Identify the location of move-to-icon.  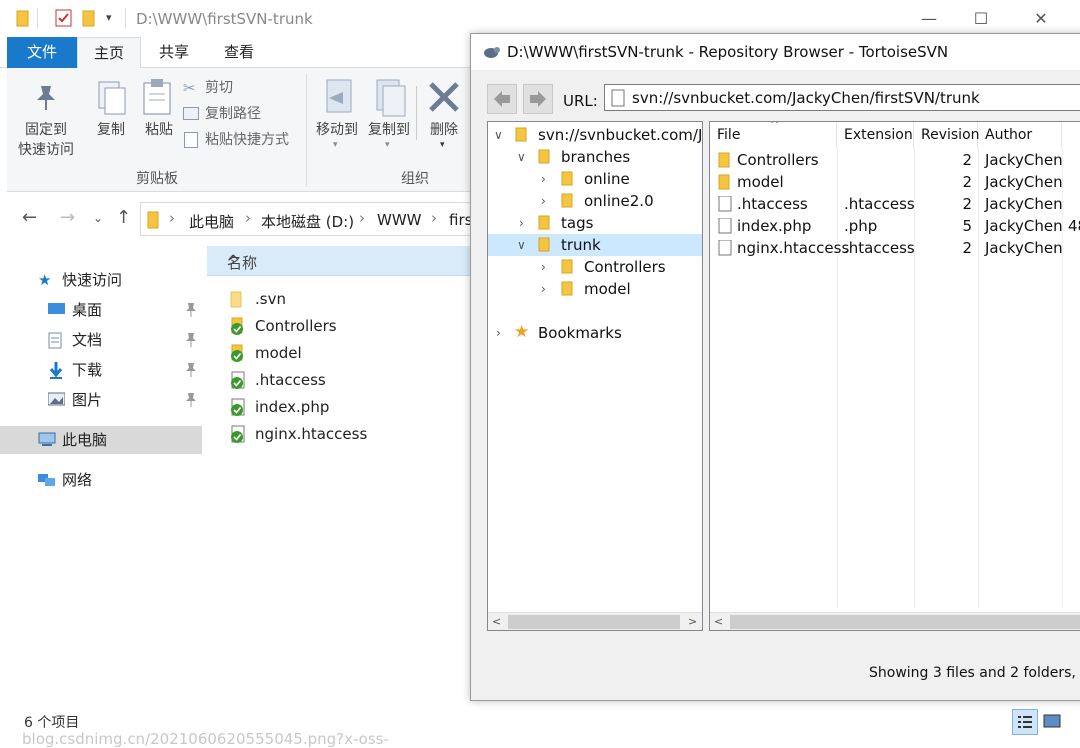
(338, 98).